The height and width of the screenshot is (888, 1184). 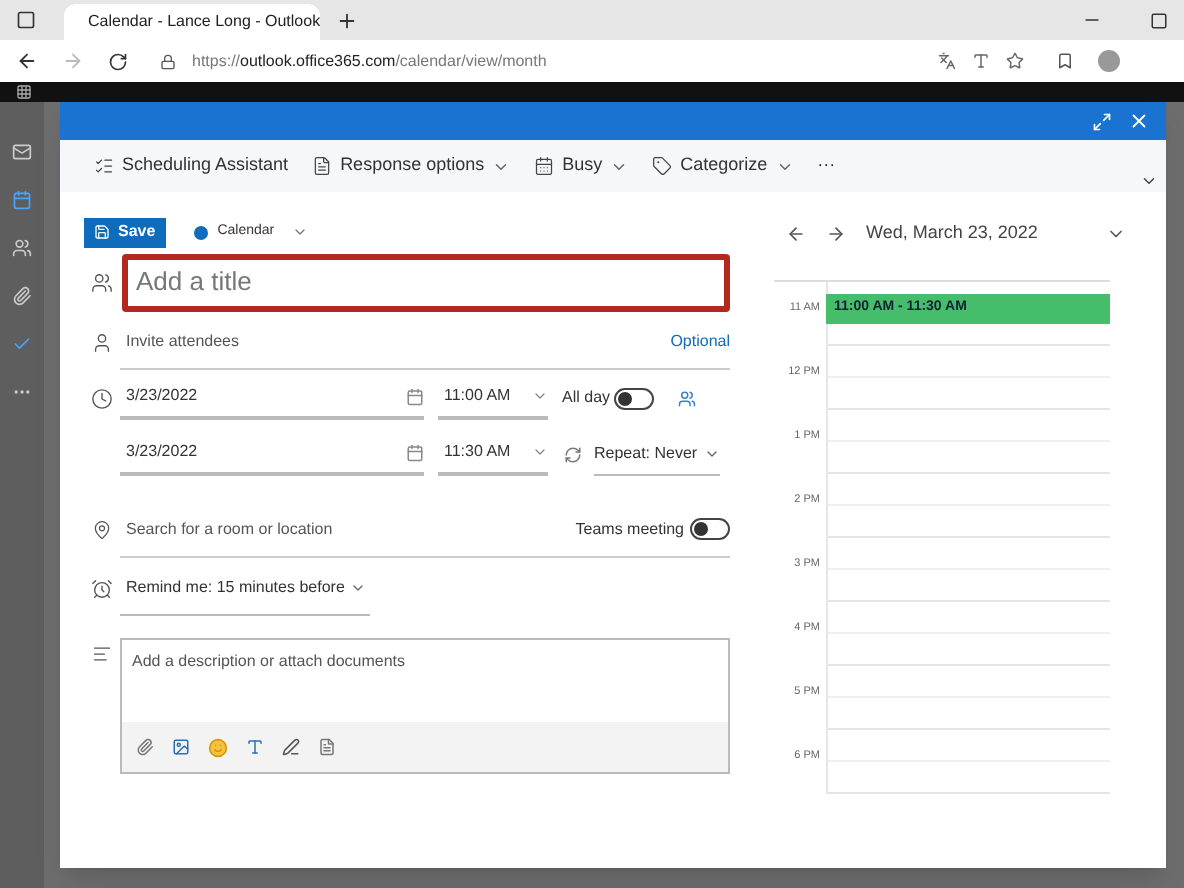 I want to click on profile-avatar, so click(x=1109, y=61).